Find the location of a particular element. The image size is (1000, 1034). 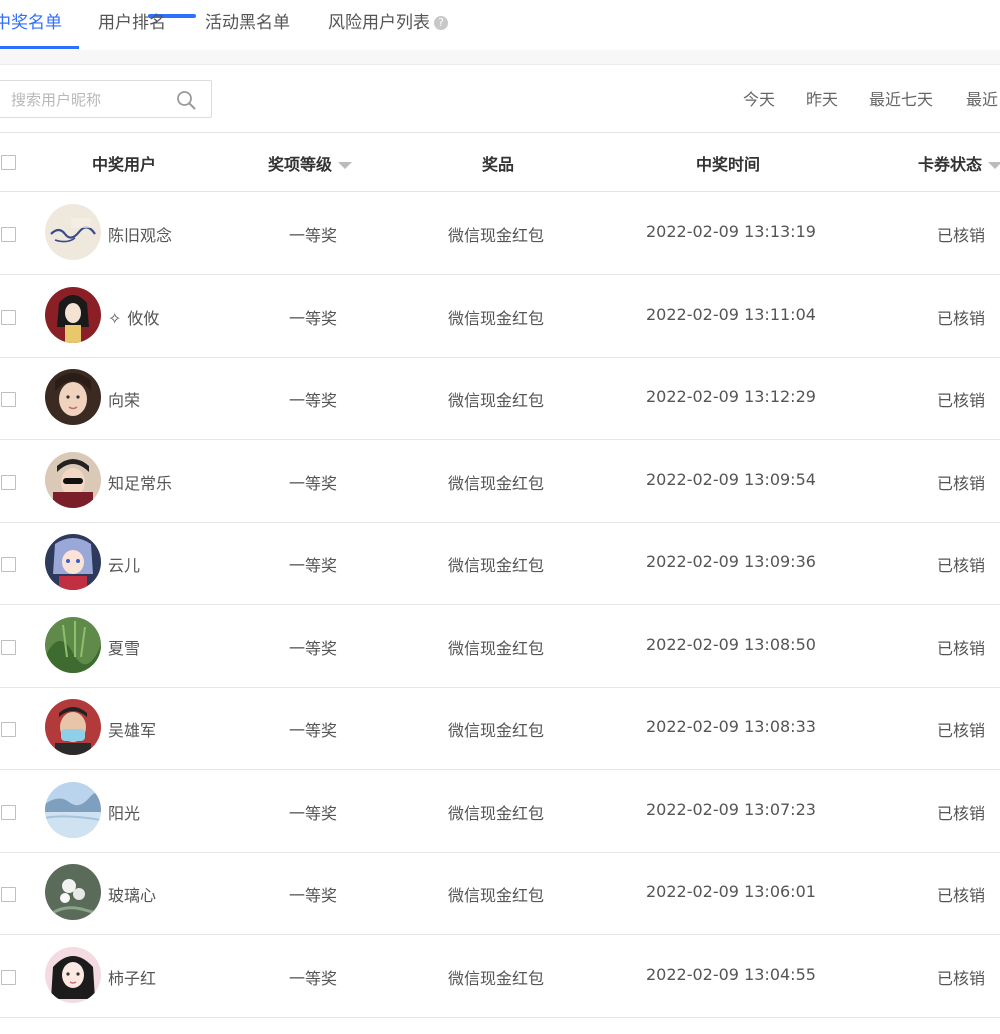

win-time: 2022-02-09 13:13:19 is located at coordinates (731, 231).